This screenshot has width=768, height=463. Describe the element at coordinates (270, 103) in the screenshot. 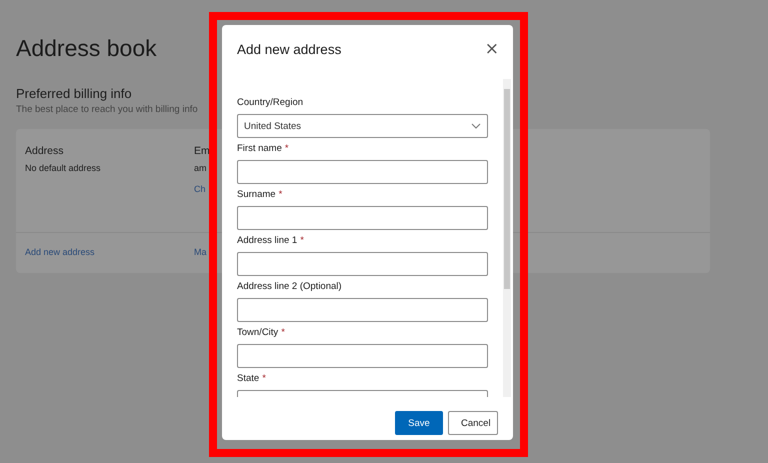

I see `field-label: Country/Region` at that location.